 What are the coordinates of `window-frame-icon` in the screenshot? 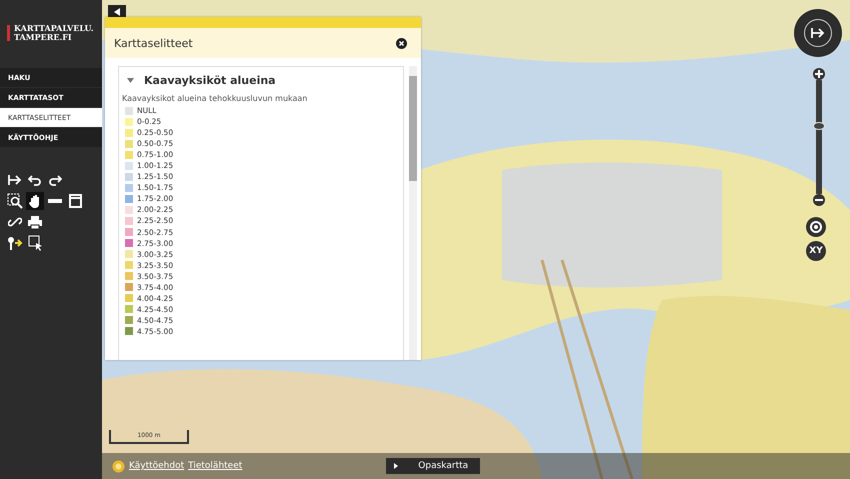 It's located at (75, 201).